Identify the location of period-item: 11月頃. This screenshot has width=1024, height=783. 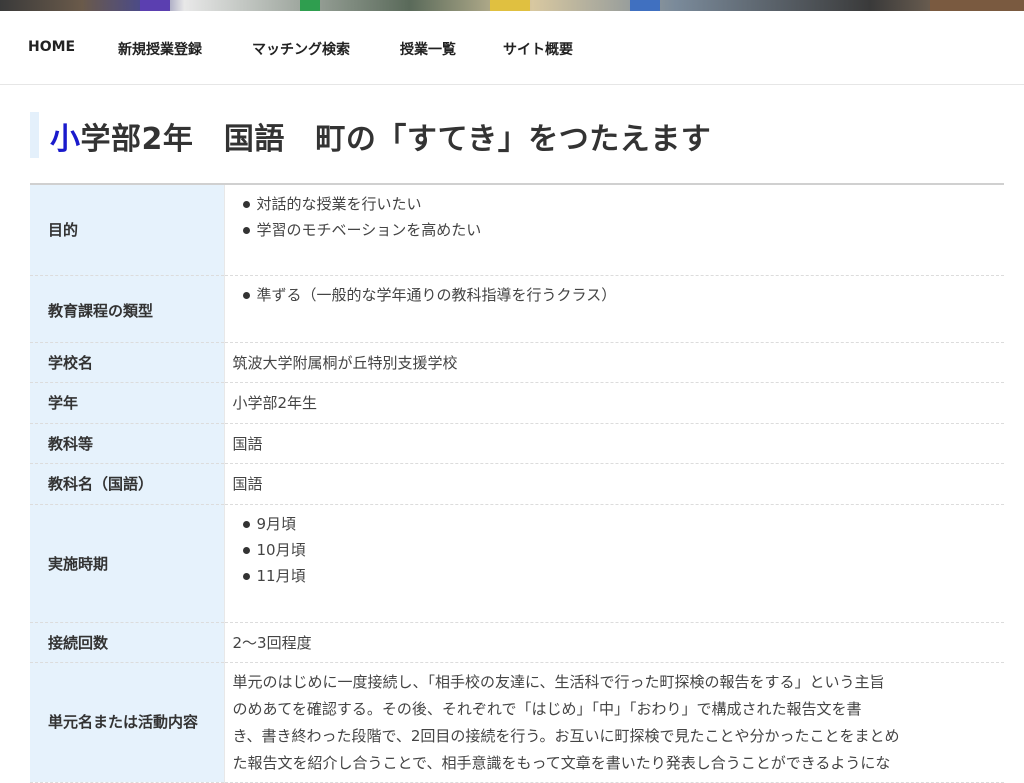
(619, 576).